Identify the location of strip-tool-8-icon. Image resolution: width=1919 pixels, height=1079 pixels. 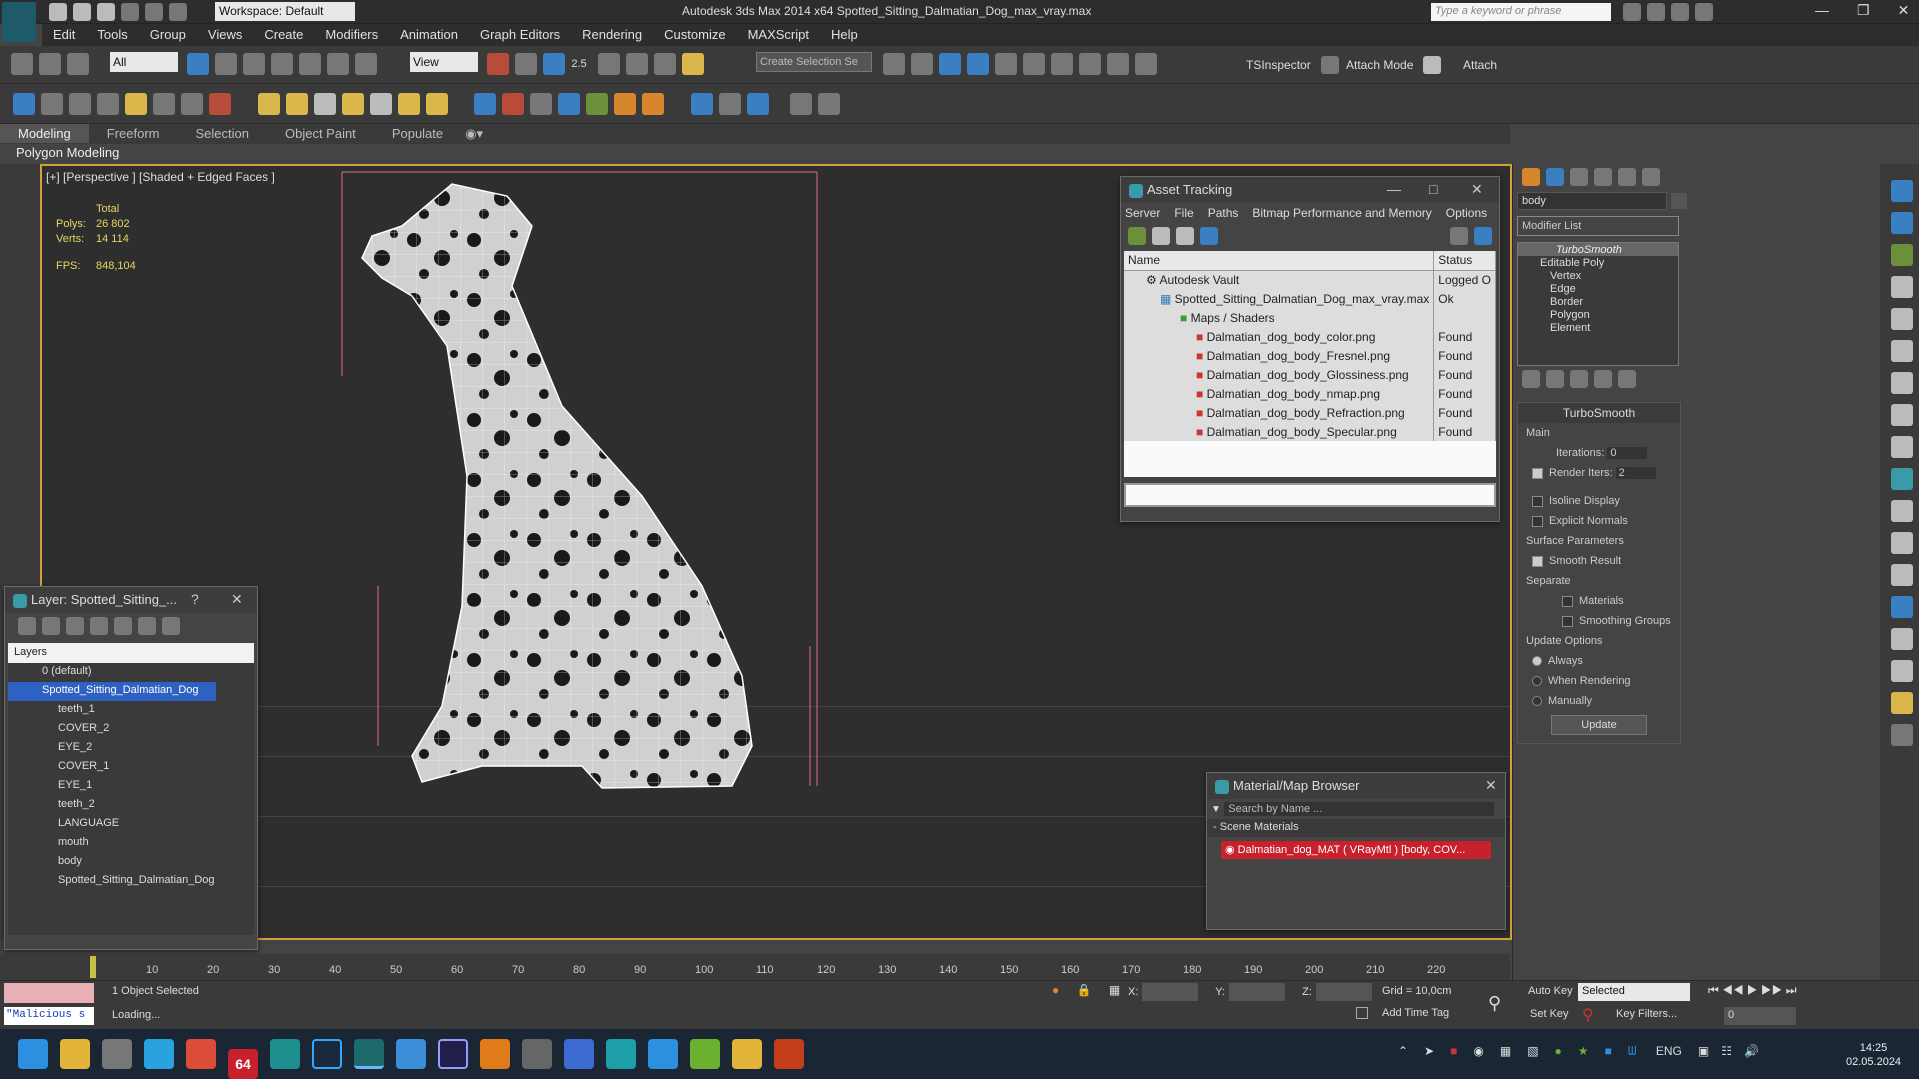
(1902, 414).